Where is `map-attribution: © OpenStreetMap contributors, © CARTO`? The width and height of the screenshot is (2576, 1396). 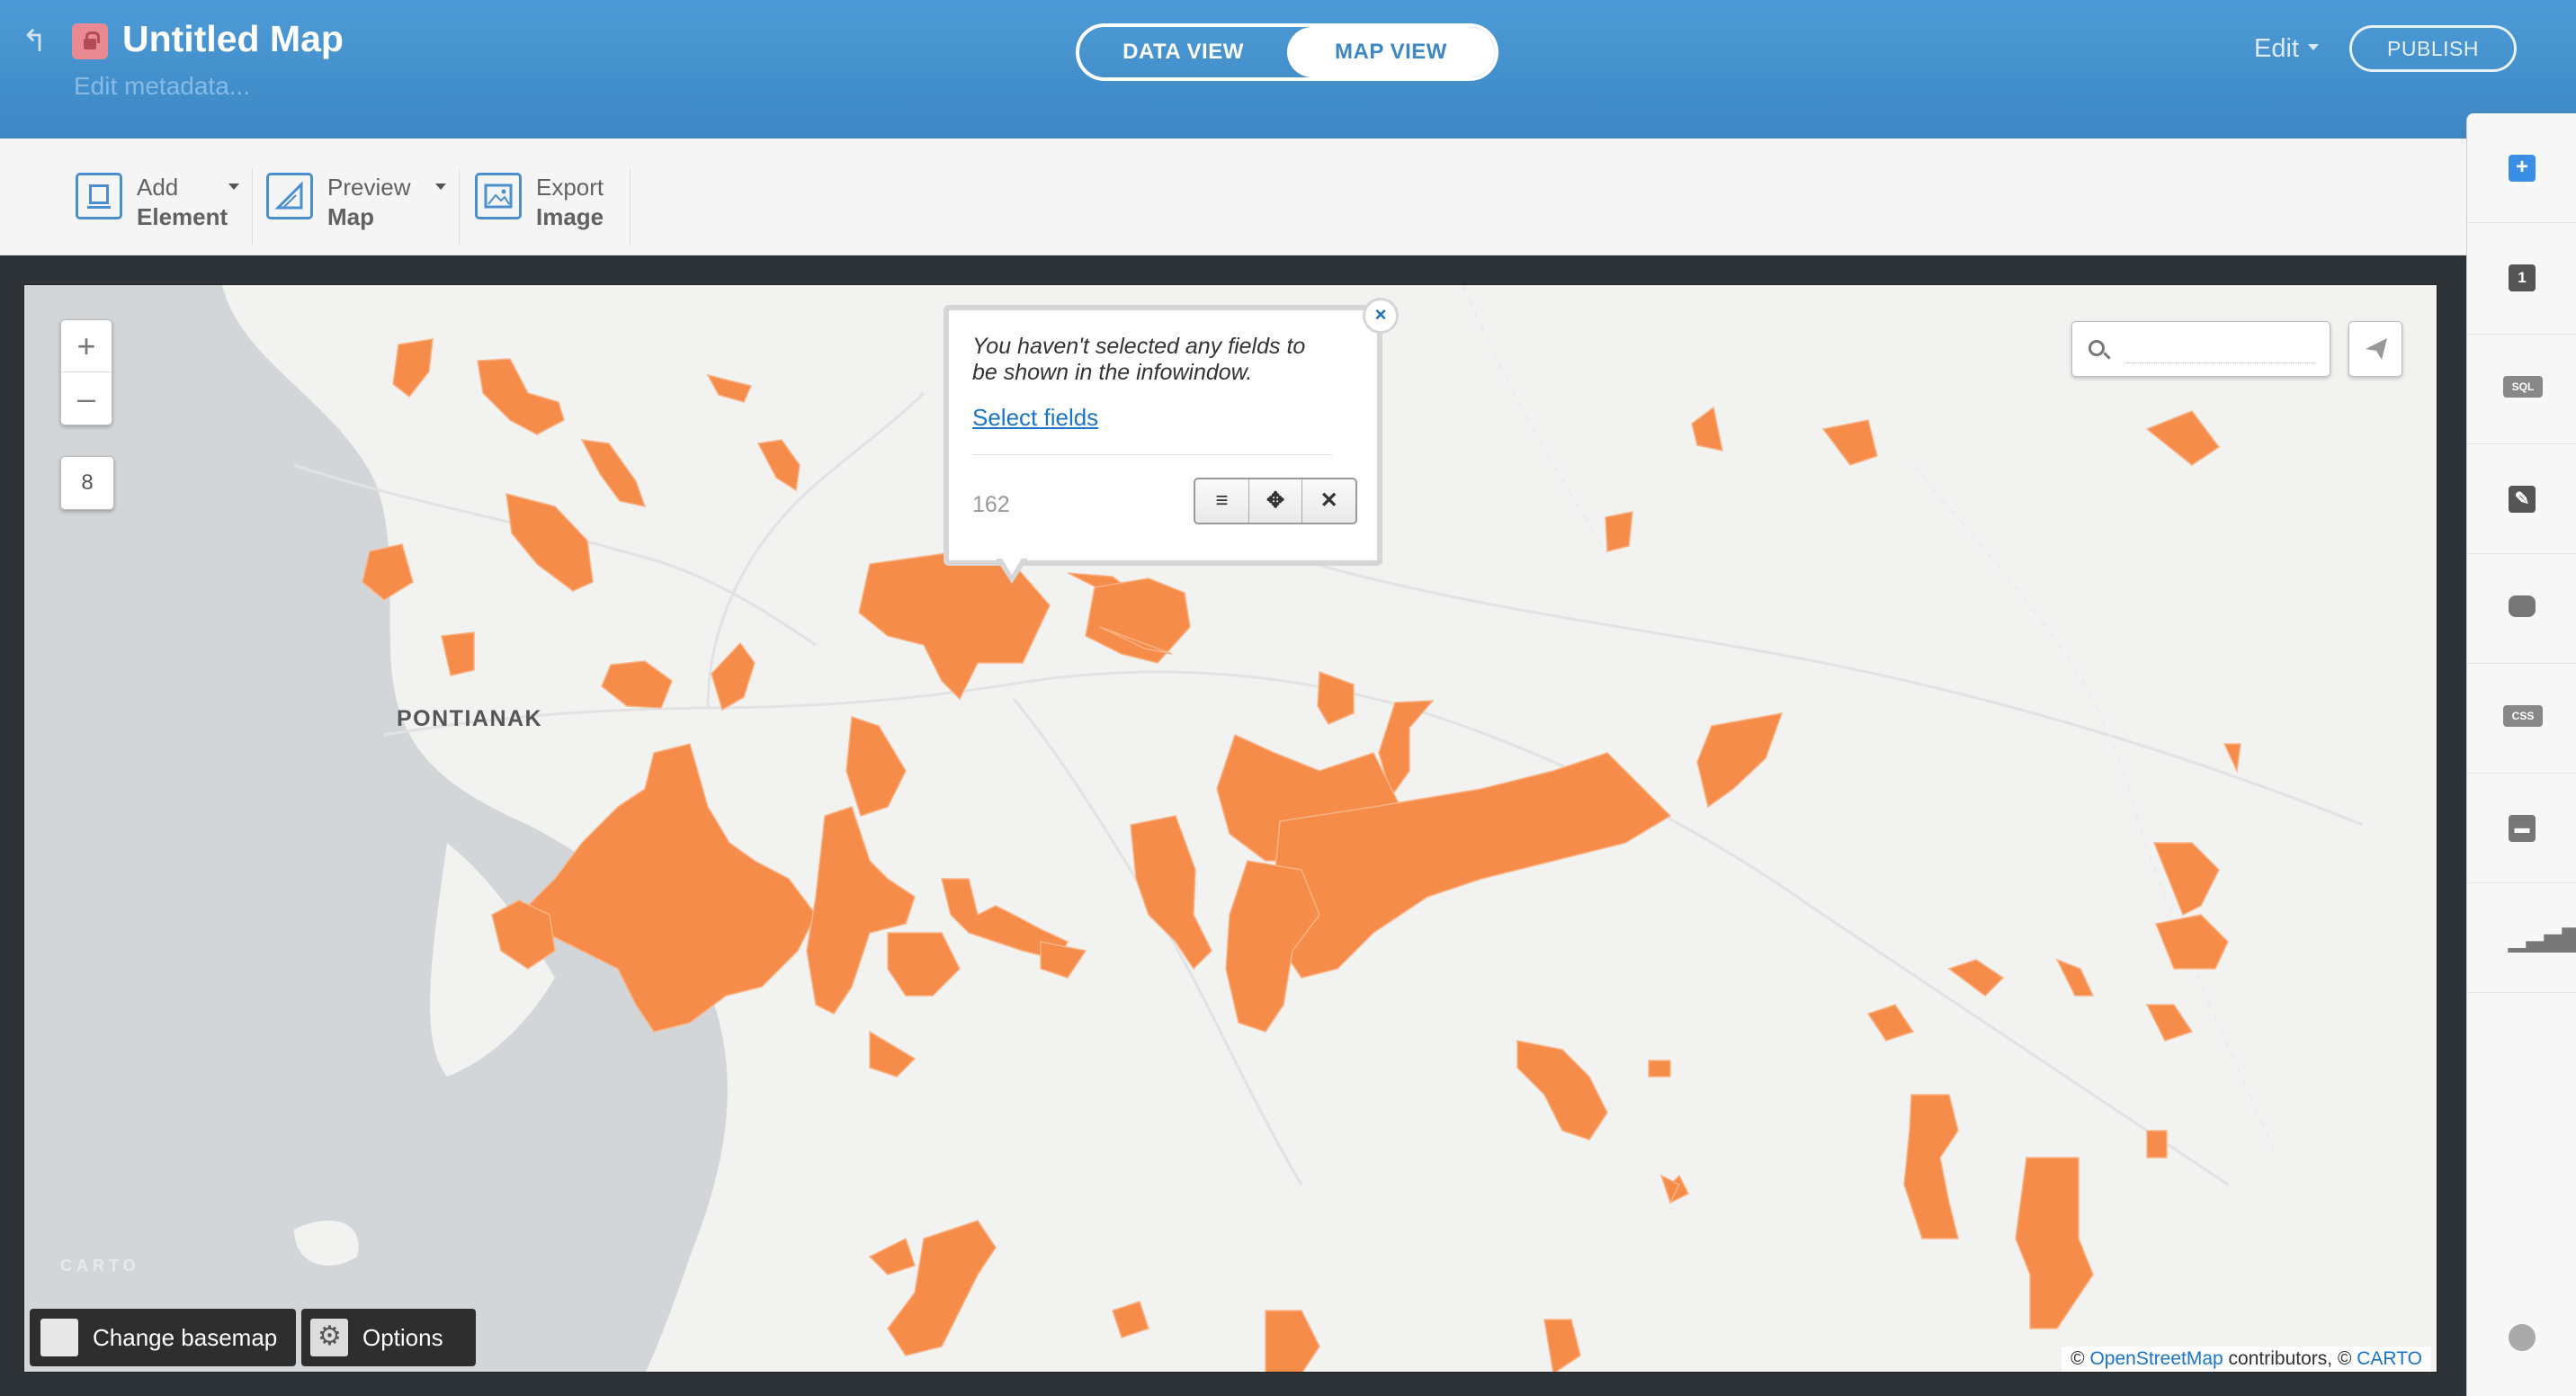 map-attribution: © OpenStreetMap contributors, © CARTO is located at coordinates (2246, 1359).